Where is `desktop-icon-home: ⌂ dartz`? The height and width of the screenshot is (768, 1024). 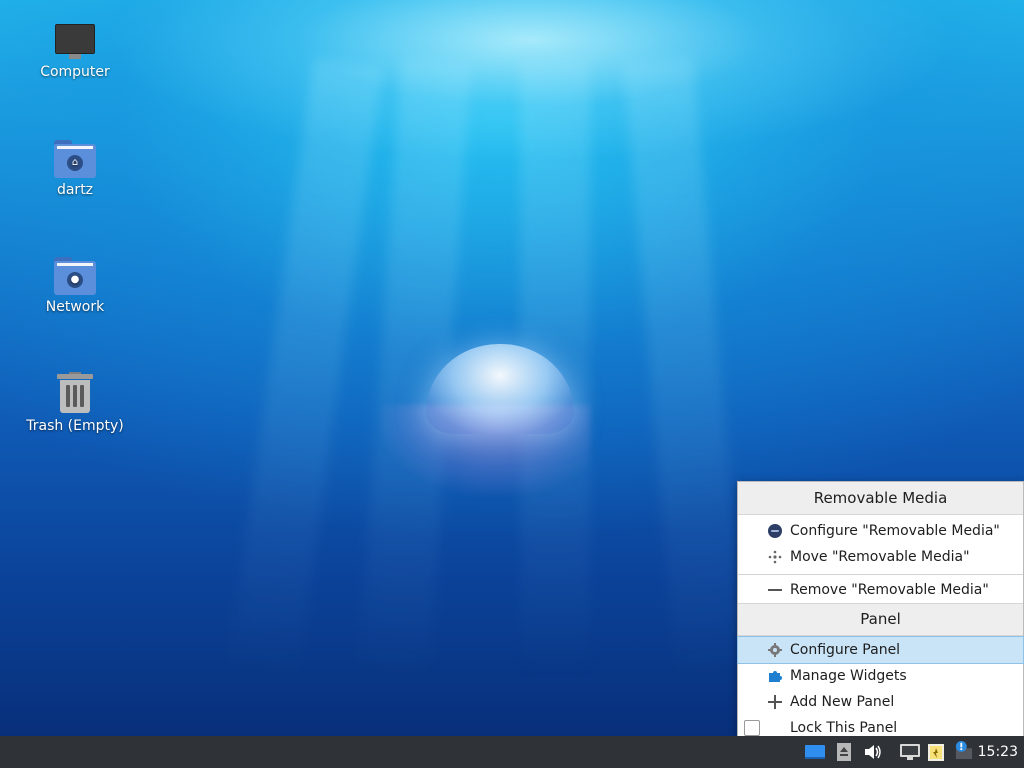 desktop-icon-home: ⌂ dartz is located at coordinates (75, 169).